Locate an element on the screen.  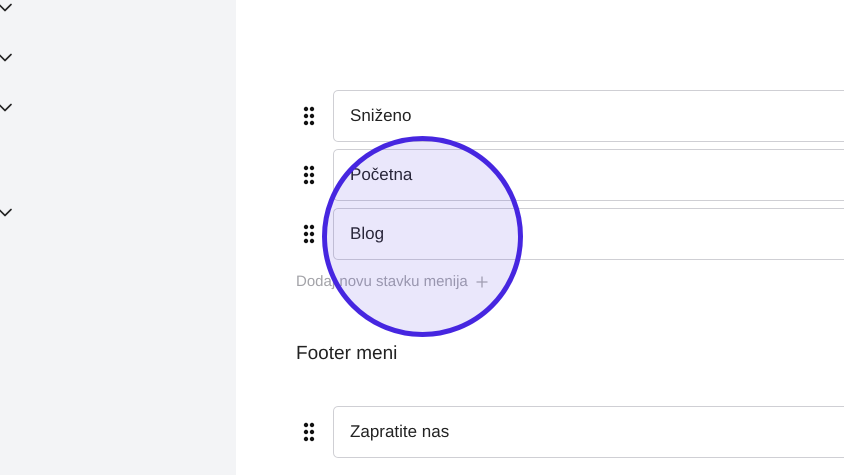
menu-item-field: Sniženo is located at coordinates (588, 116).